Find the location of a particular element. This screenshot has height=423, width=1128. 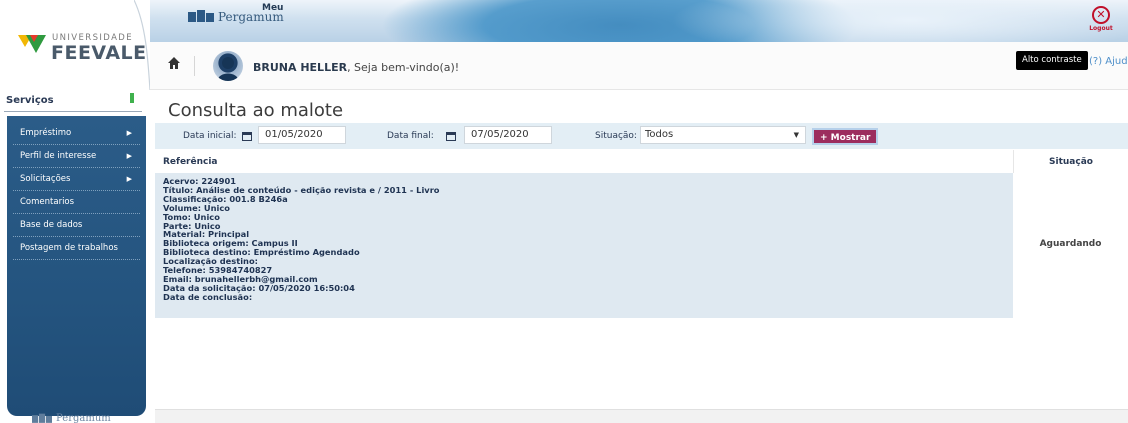

feevale-logo-icon is located at coordinates (32, 44).